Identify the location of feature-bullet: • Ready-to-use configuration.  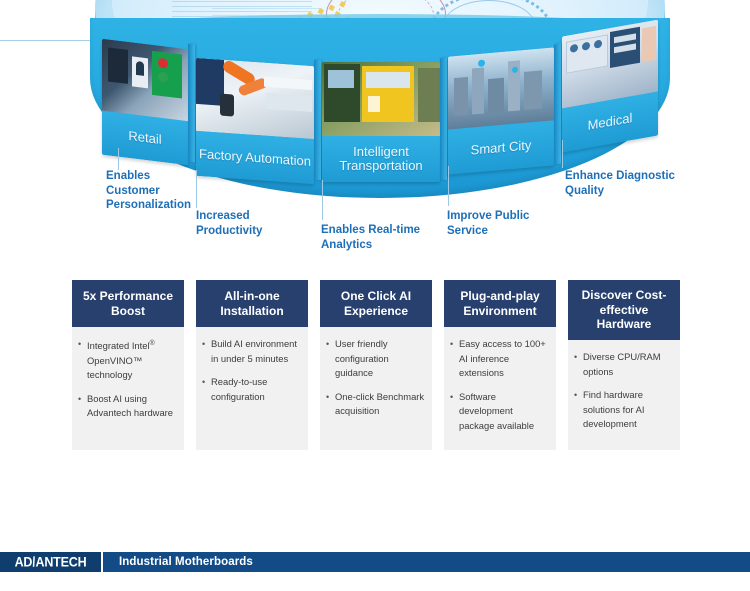
(251, 389).